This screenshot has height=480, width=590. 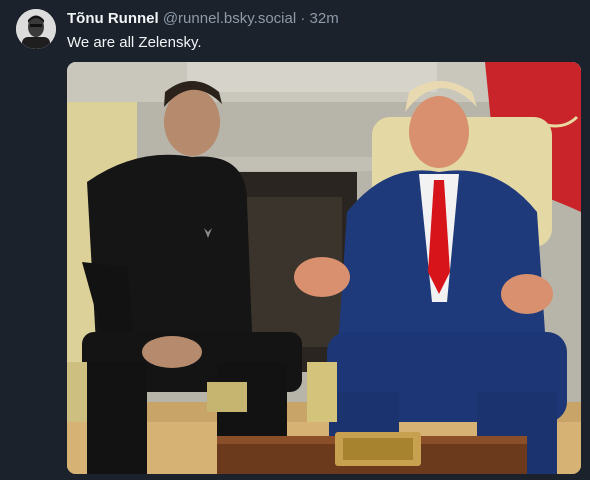 I want to click on post-header: Tõnu Runnel @runnel.bsky.social · 32m, so click(x=203, y=19).